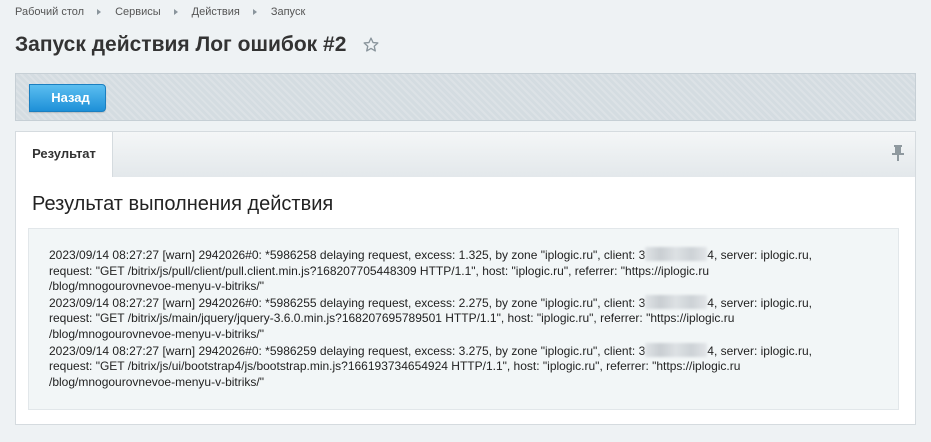  I want to click on breadcrumb-item-services: Сервисы, so click(138, 12).